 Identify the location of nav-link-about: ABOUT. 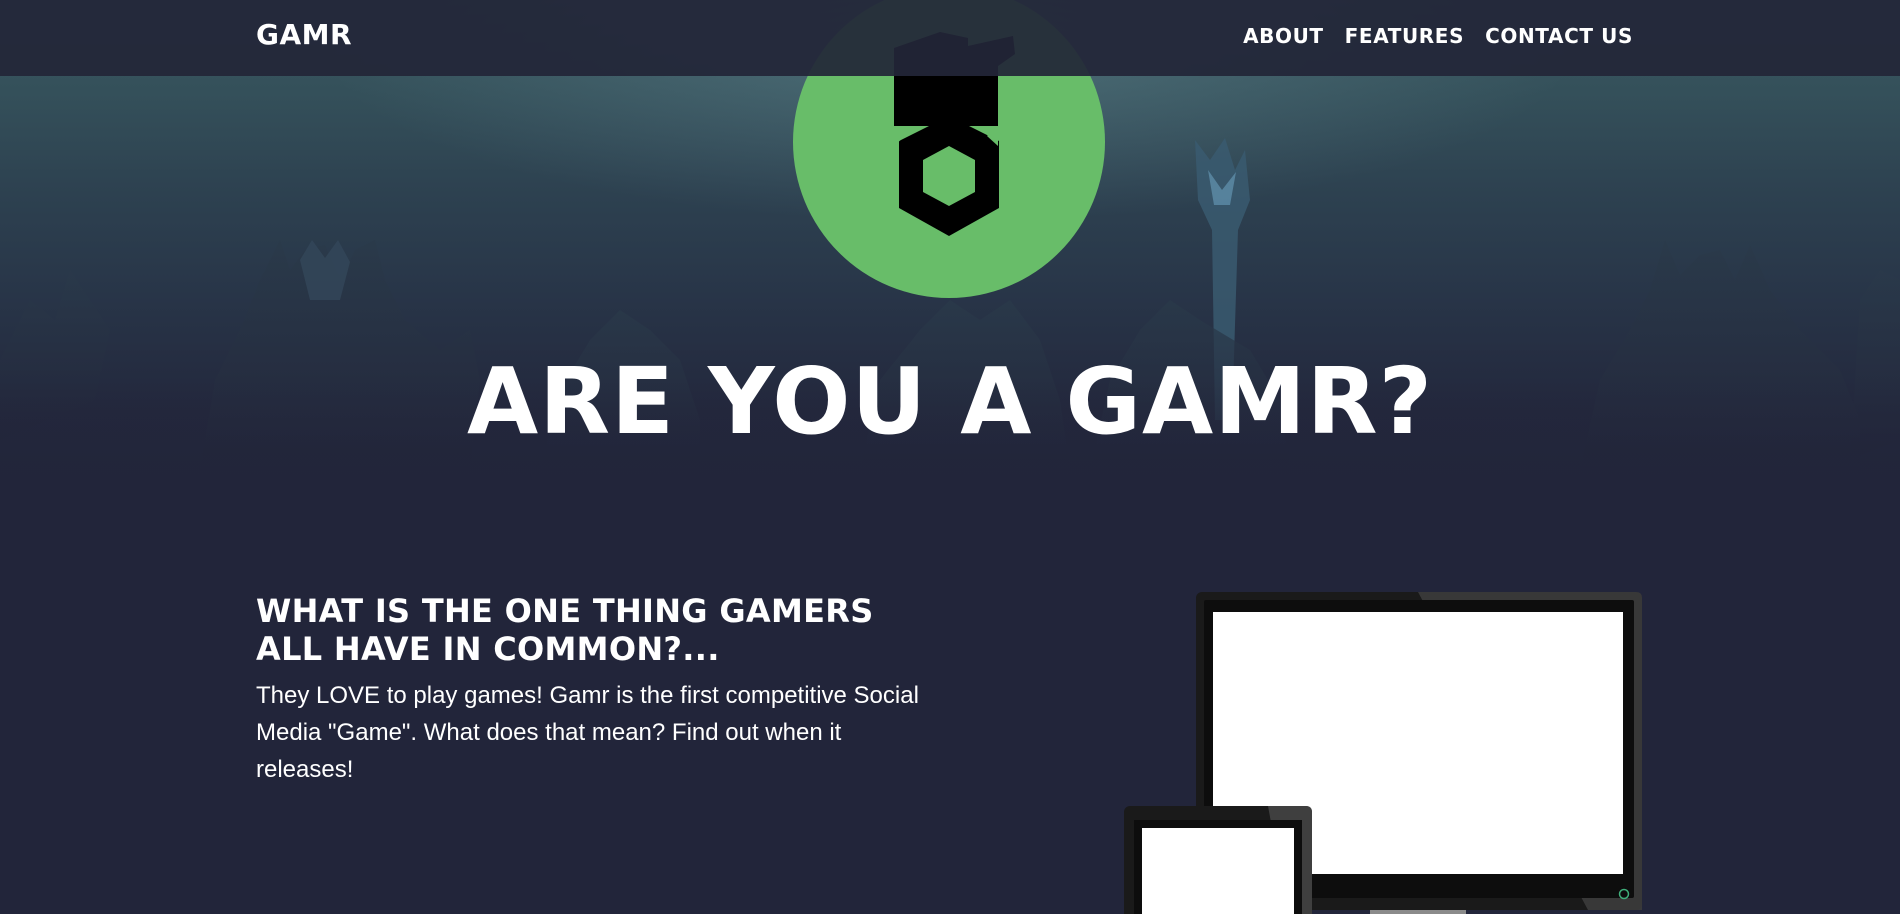
(1283, 36).